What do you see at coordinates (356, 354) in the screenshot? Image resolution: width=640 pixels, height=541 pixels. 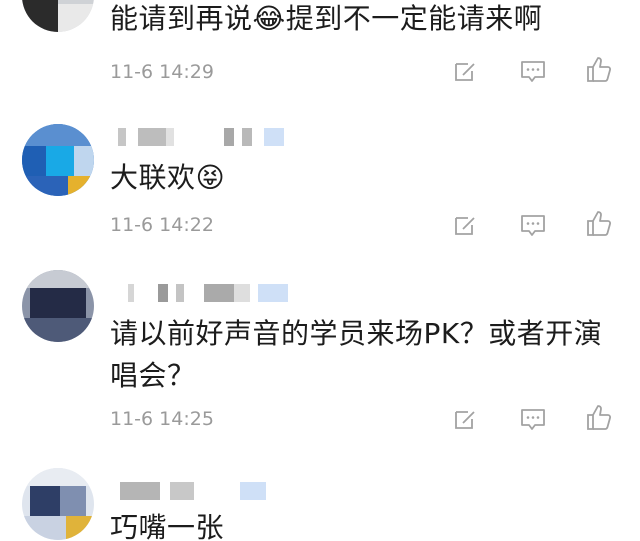 I see `comment-text: 请以前好声音的学员来场PK？或者开演唱会？` at bounding box center [356, 354].